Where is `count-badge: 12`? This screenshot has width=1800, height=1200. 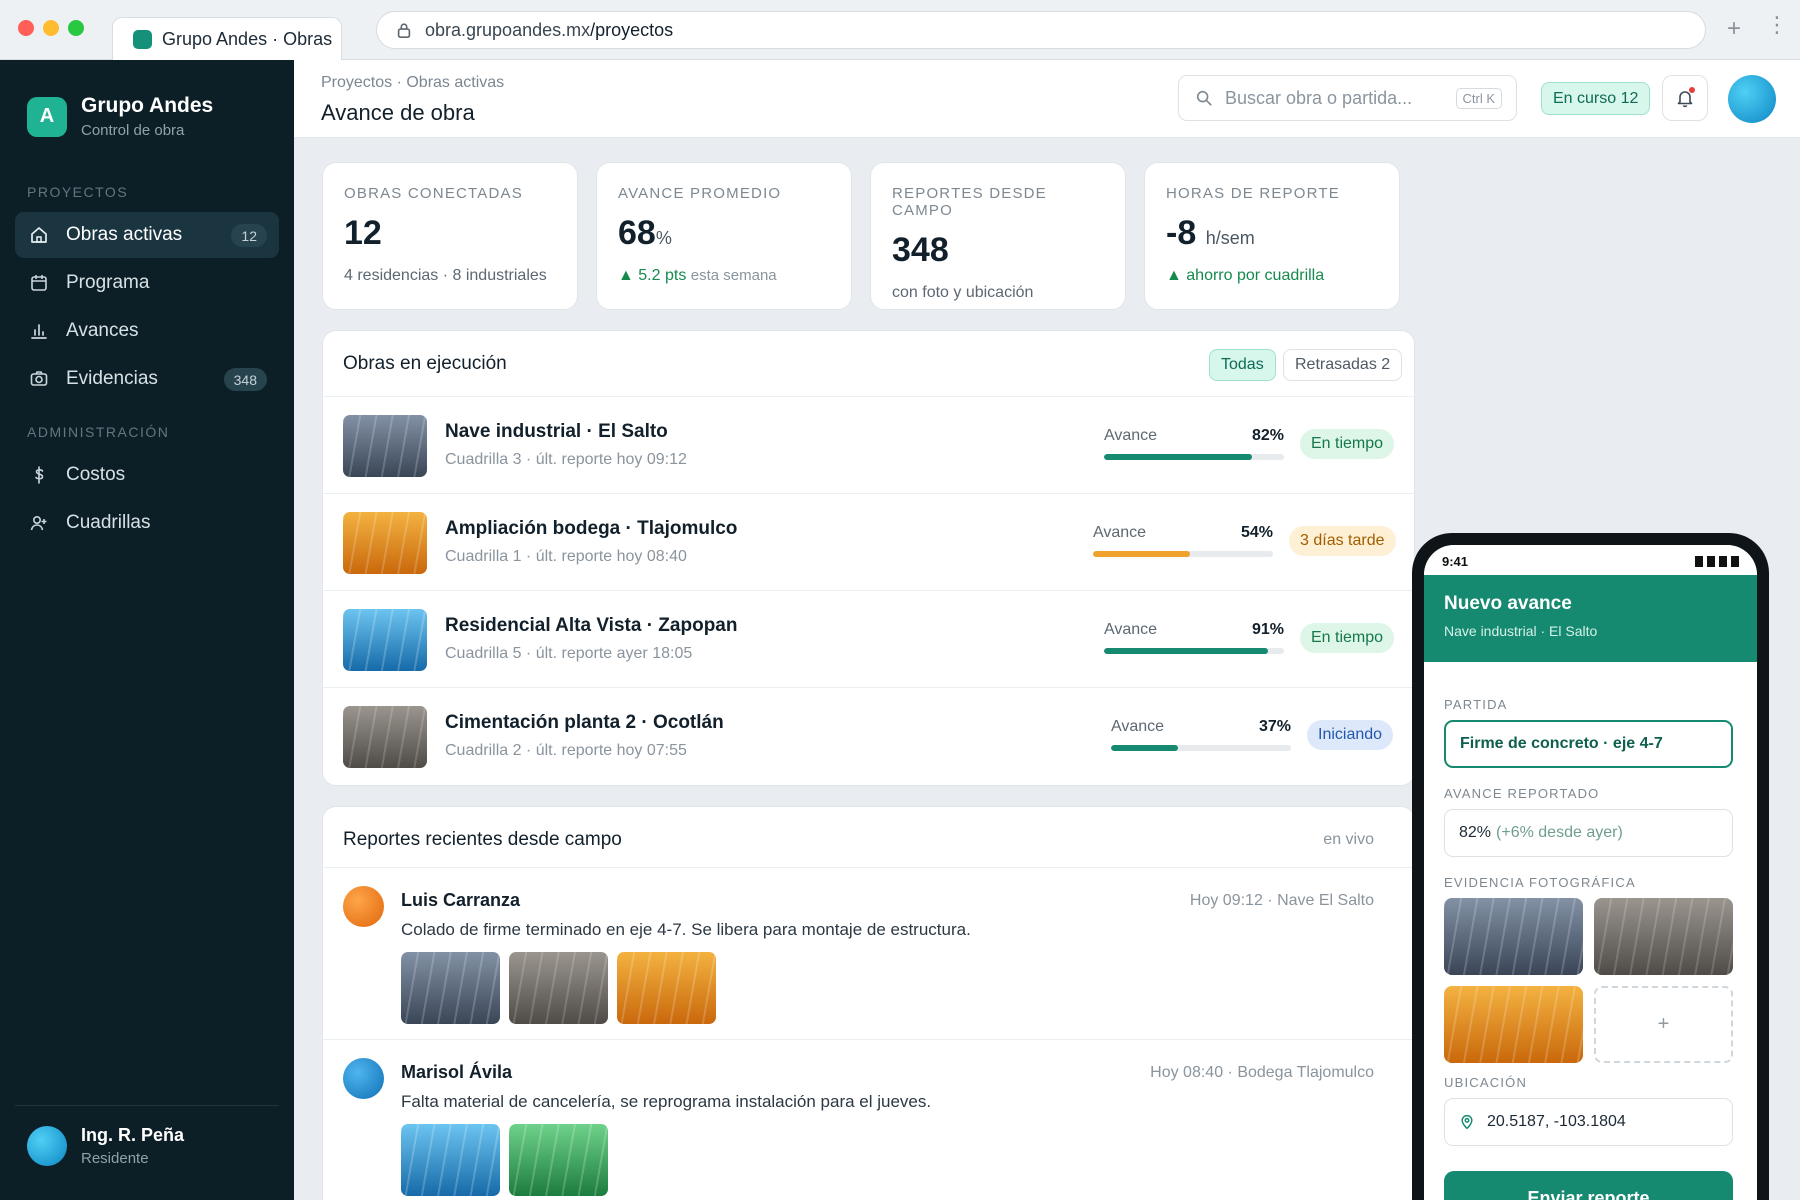 count-badge: 12 is located at coordinates (249, 235).